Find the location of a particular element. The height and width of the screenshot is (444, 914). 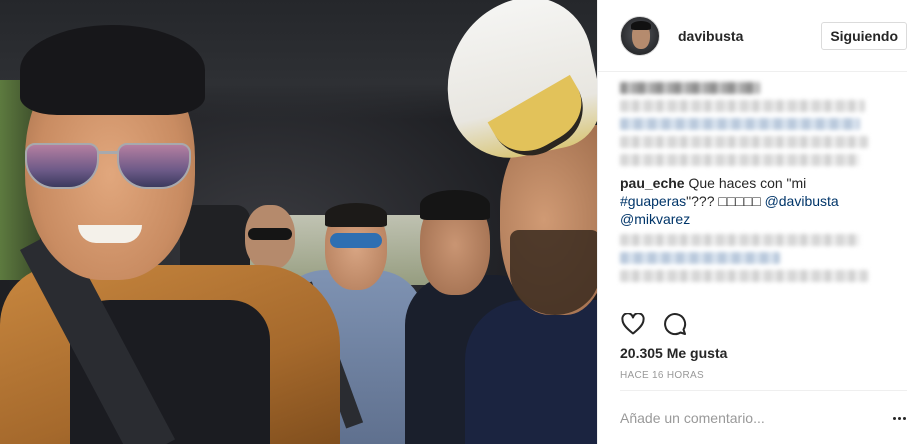

sunglasses-lens-left is located at coordinates (62, 166).